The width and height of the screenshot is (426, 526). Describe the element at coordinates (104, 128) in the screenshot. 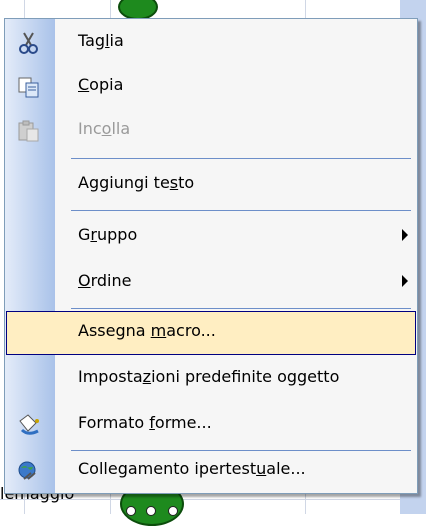

I see `menu-item-label: Incolla` at that location.